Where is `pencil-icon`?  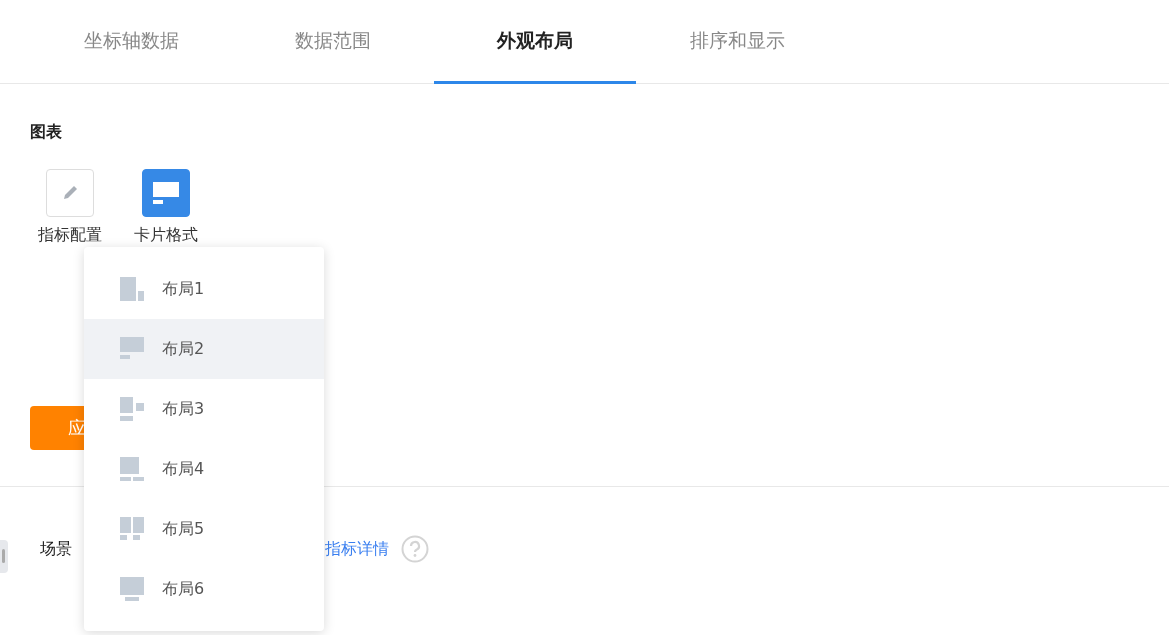
pencil-icon is located at coordinates (70, 193).